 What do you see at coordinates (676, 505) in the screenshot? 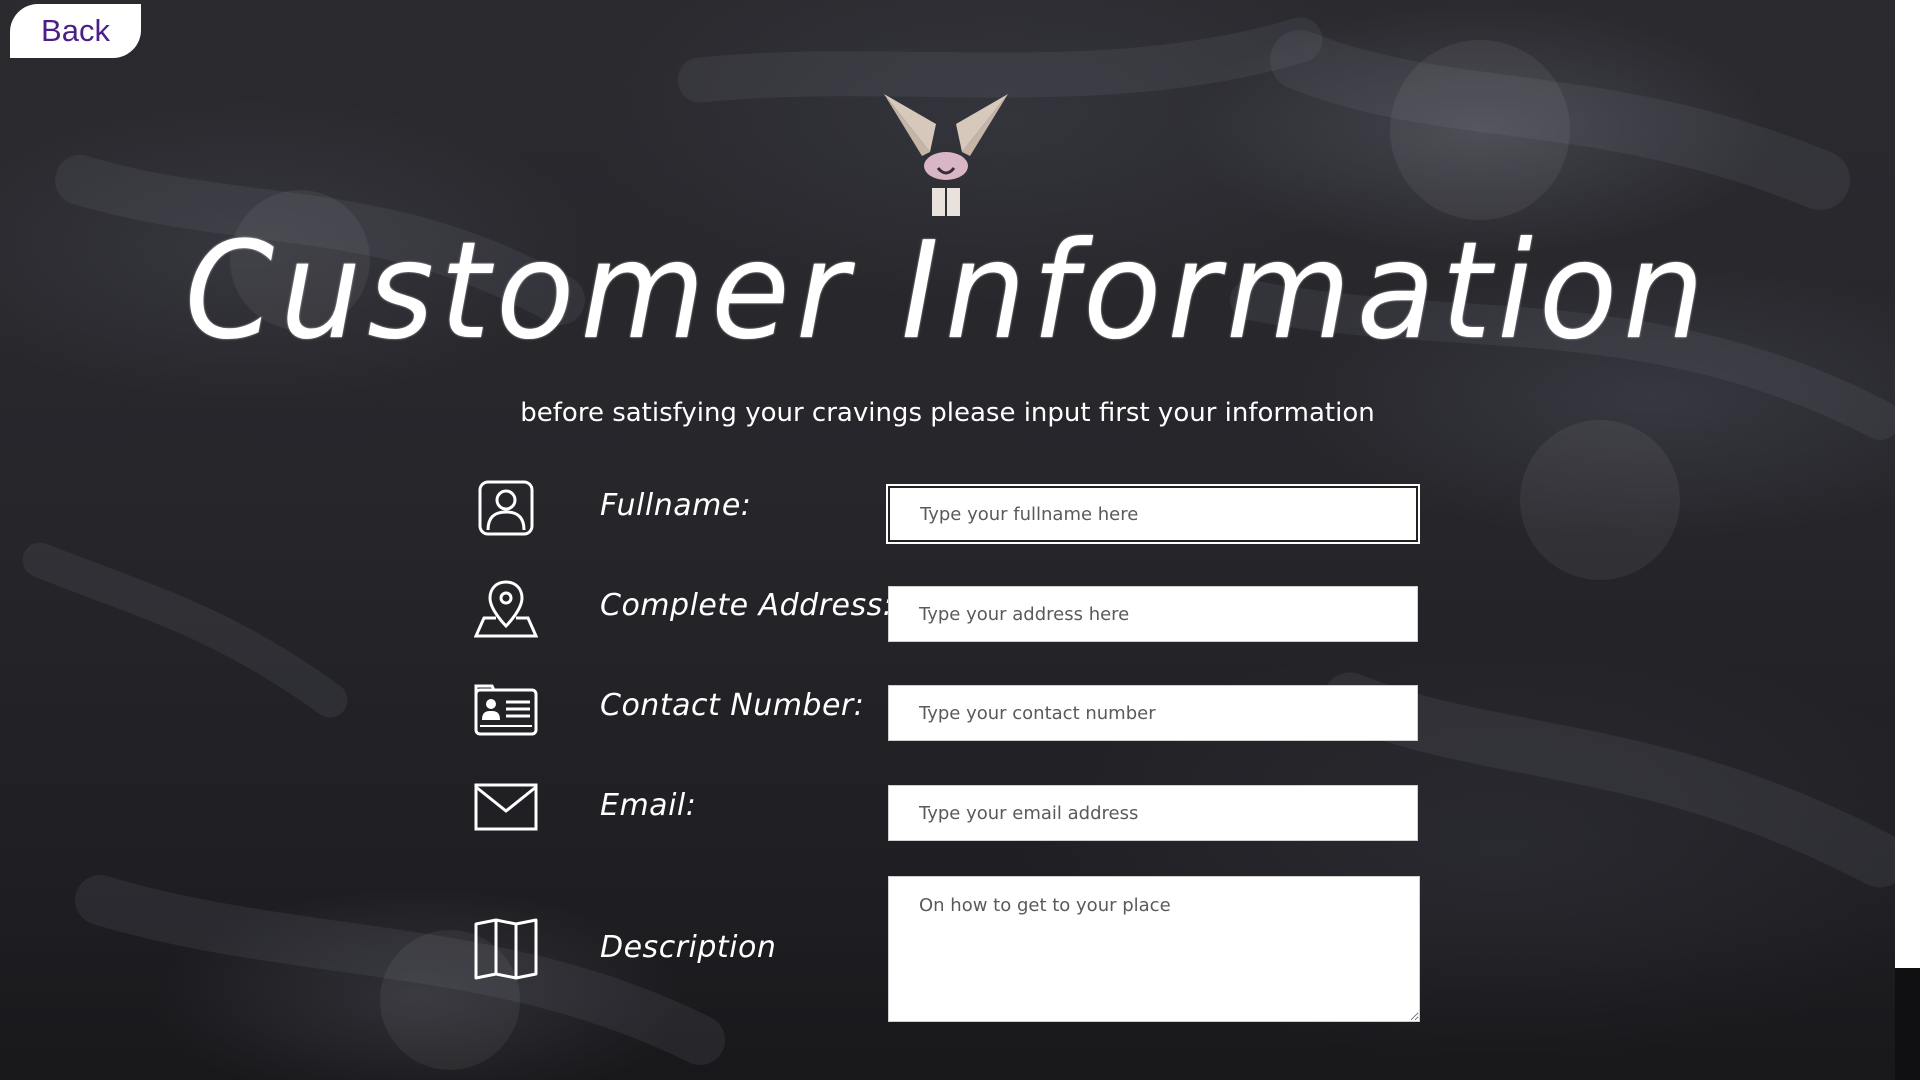
I see `fullname-label: Fullname:` at bounding box center [676, 505].